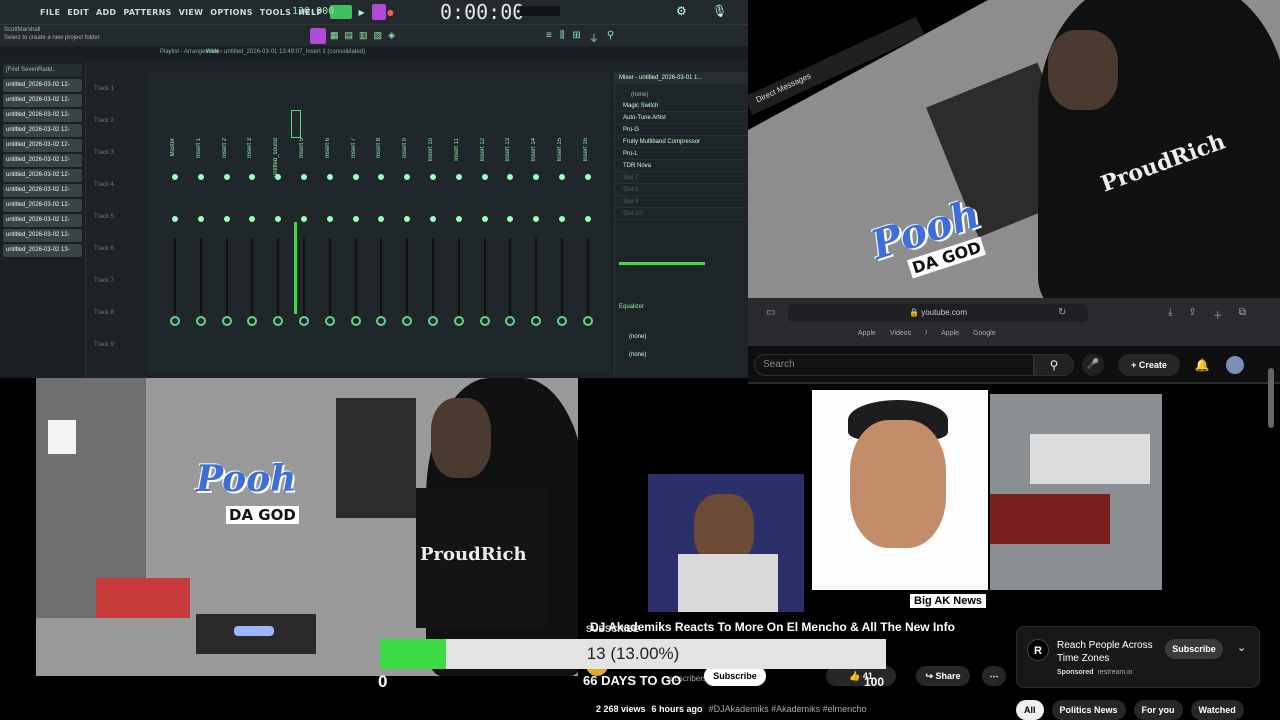  I want to click on menu-tools: TOOLS, so click(275, 12).